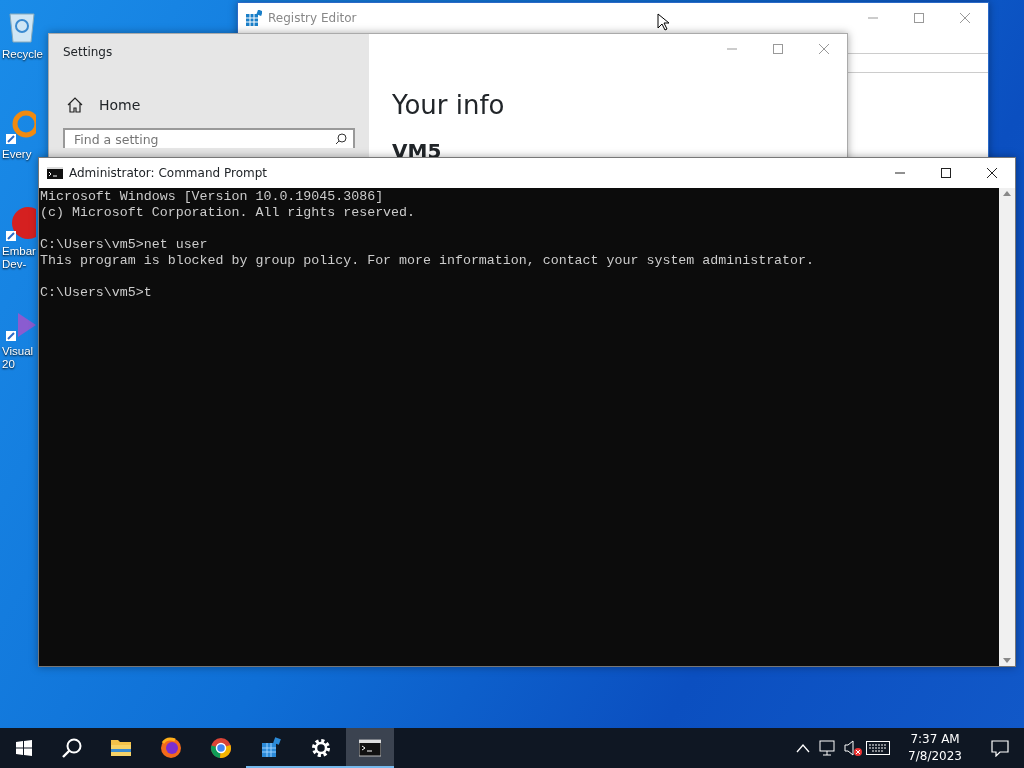 This screenshot has width=1024, height=768. I want to click on taskbar-app-button, so click(370, 748).